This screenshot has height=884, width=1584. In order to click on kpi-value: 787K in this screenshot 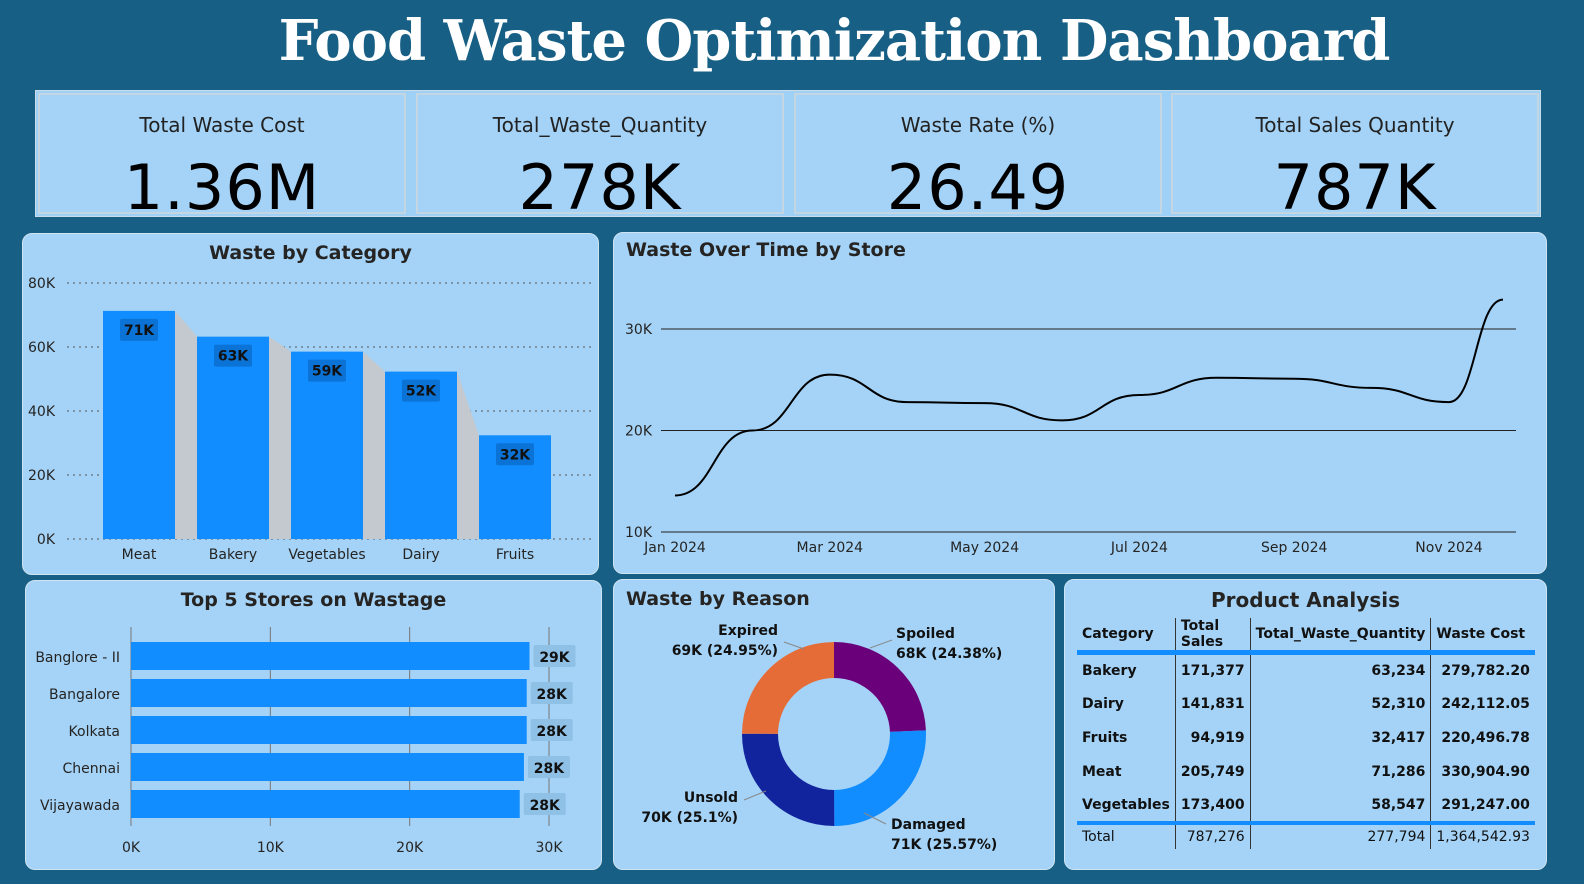, I will do `click(1355, 187)`.